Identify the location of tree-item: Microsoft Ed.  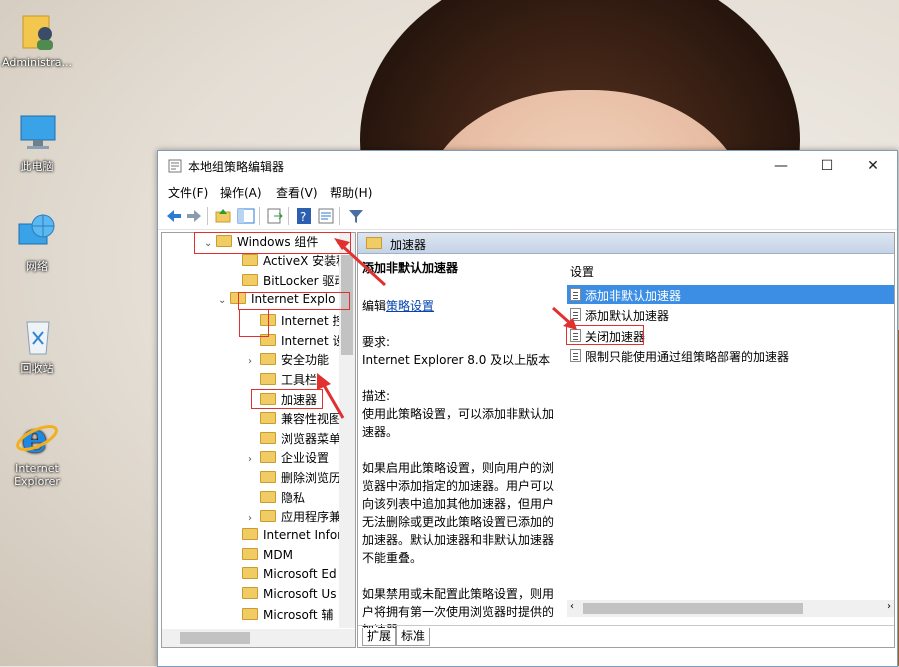
(283, 577).